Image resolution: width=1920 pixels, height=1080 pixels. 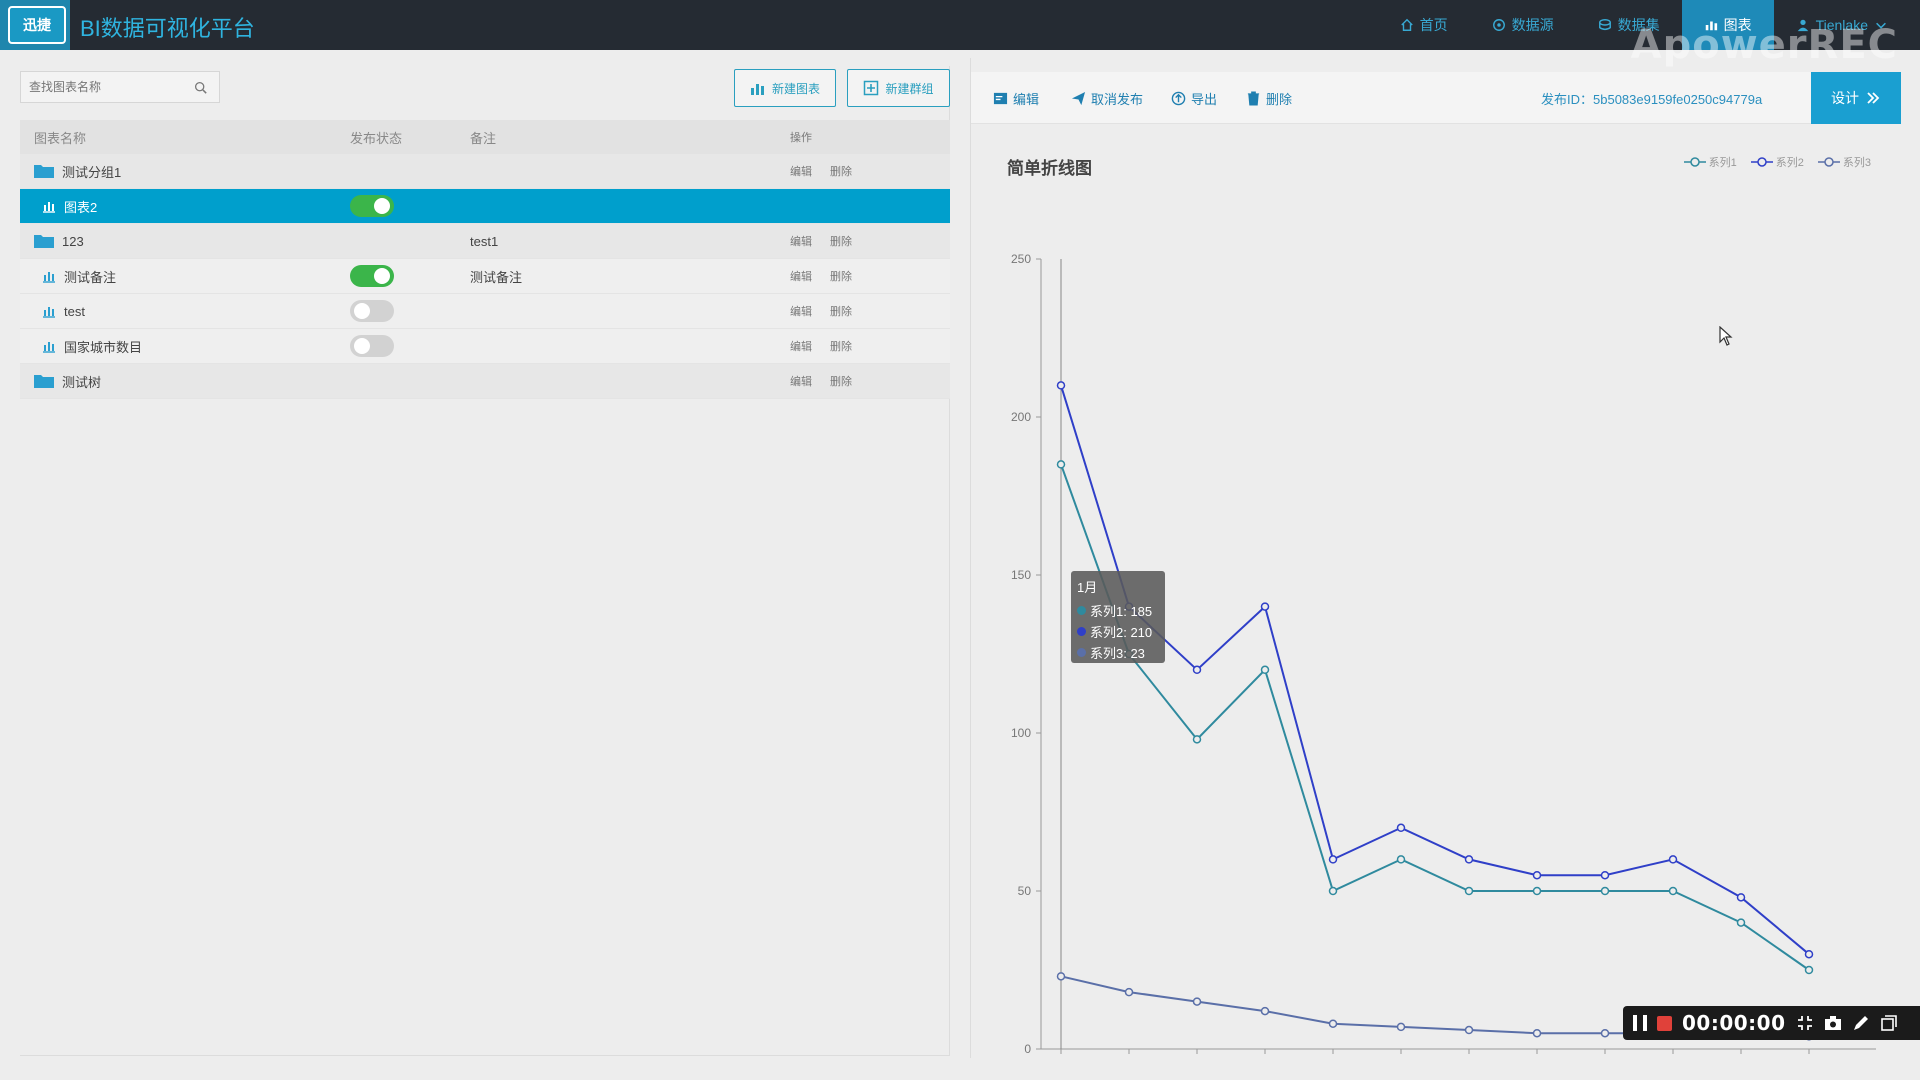 What do you see at coordinates (909, 88) in the screenshot?
I see `new-group-label: 新建群组` at bounding box center [909, 88].